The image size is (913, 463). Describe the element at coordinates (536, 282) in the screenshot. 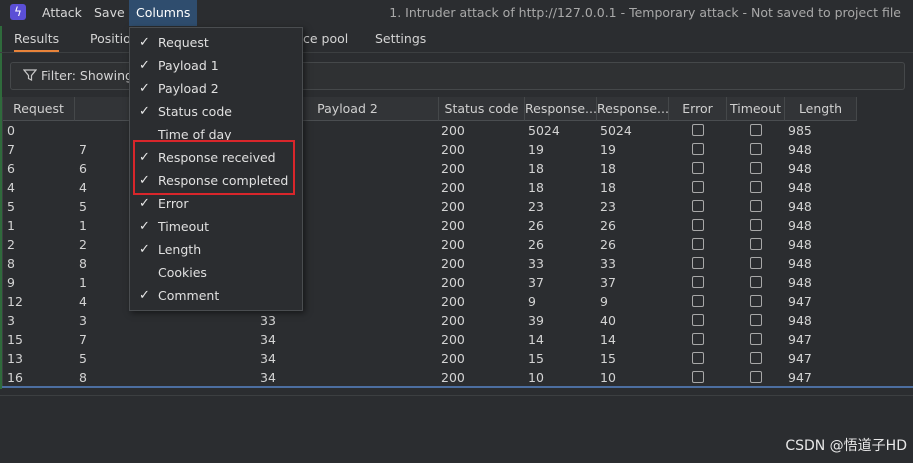

I see `cell-response-received: 37` at that location.